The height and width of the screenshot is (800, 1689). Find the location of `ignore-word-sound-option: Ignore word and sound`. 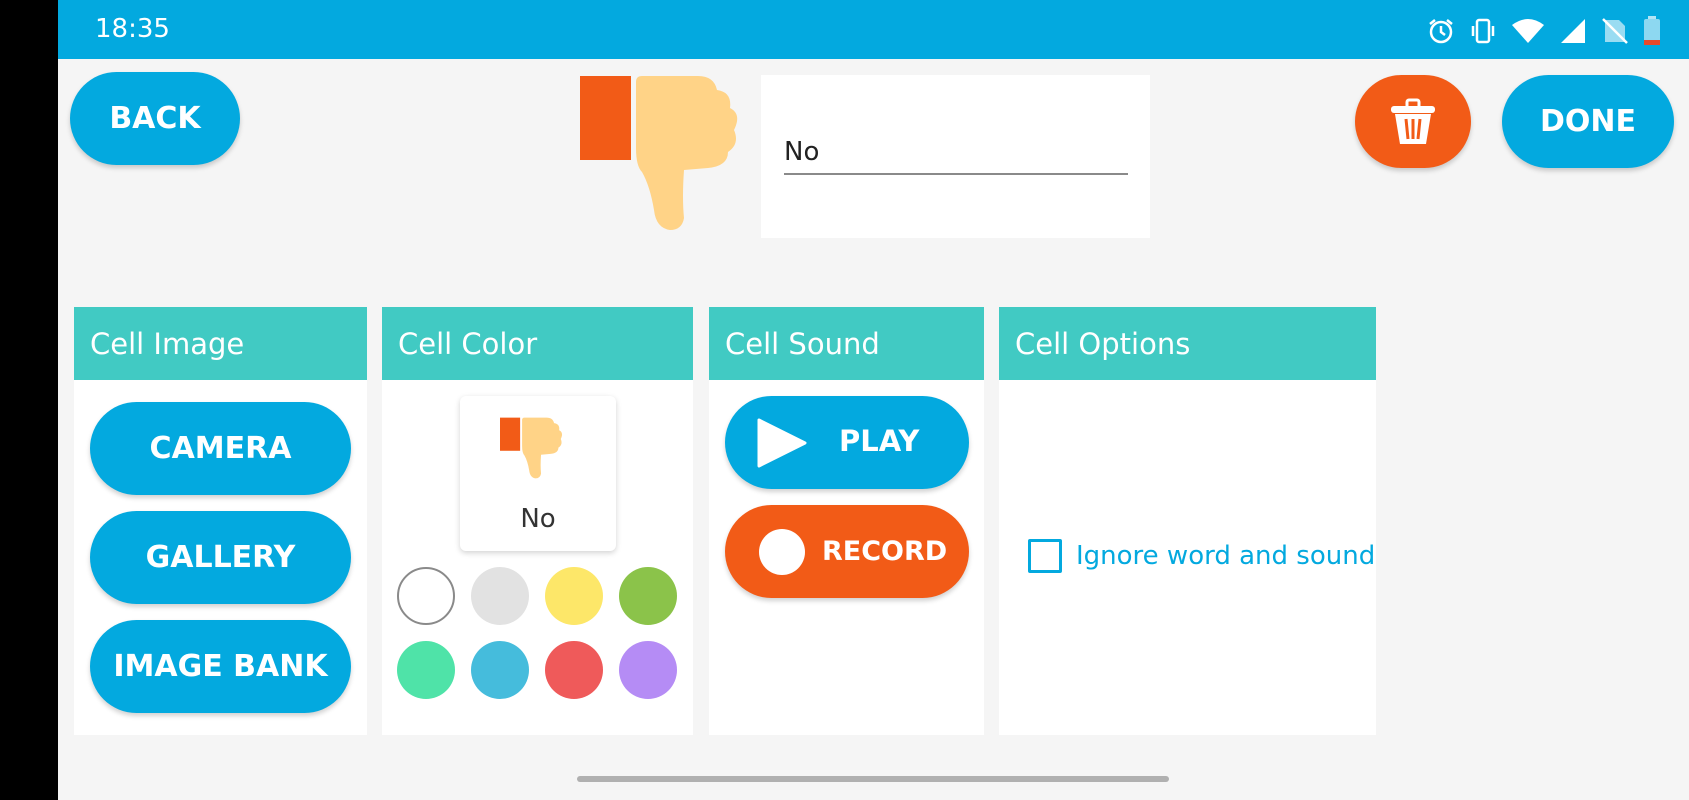

ignore-word-sound-option: Ignore word and sound is located at coordinates (1201, 556).